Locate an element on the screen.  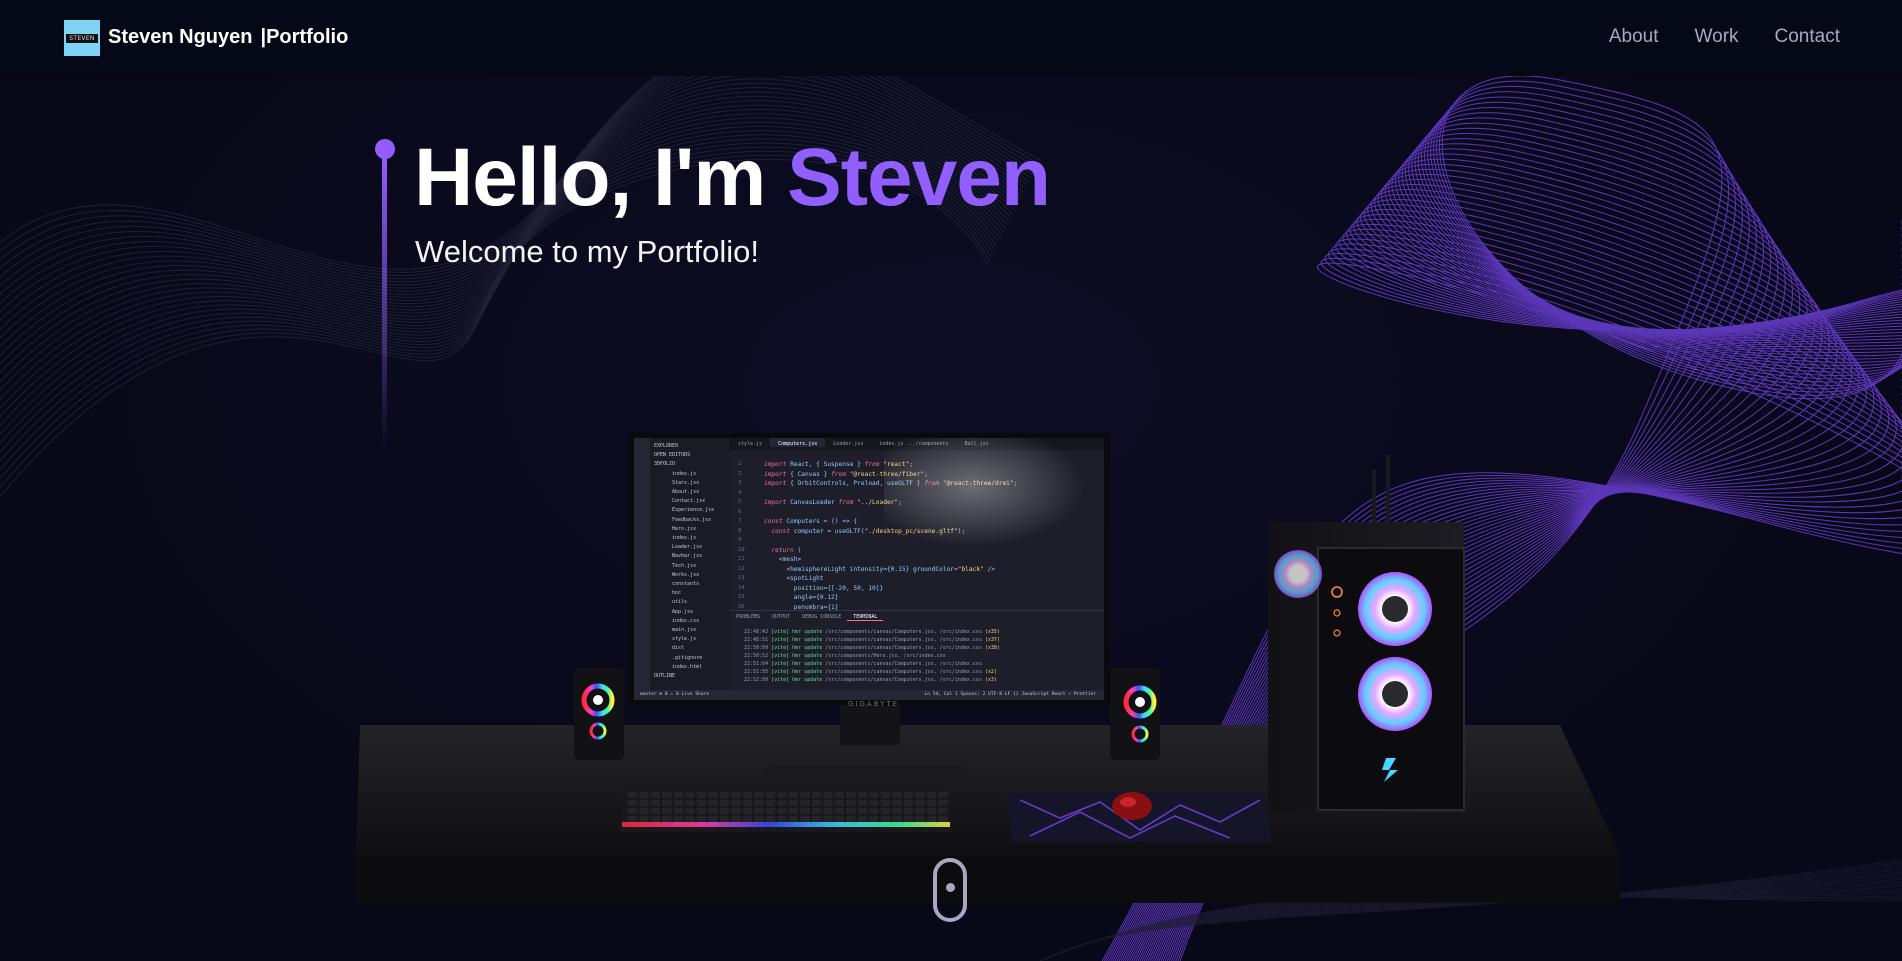
explorer-file: .gitignore is located at coordinates (690, 658).